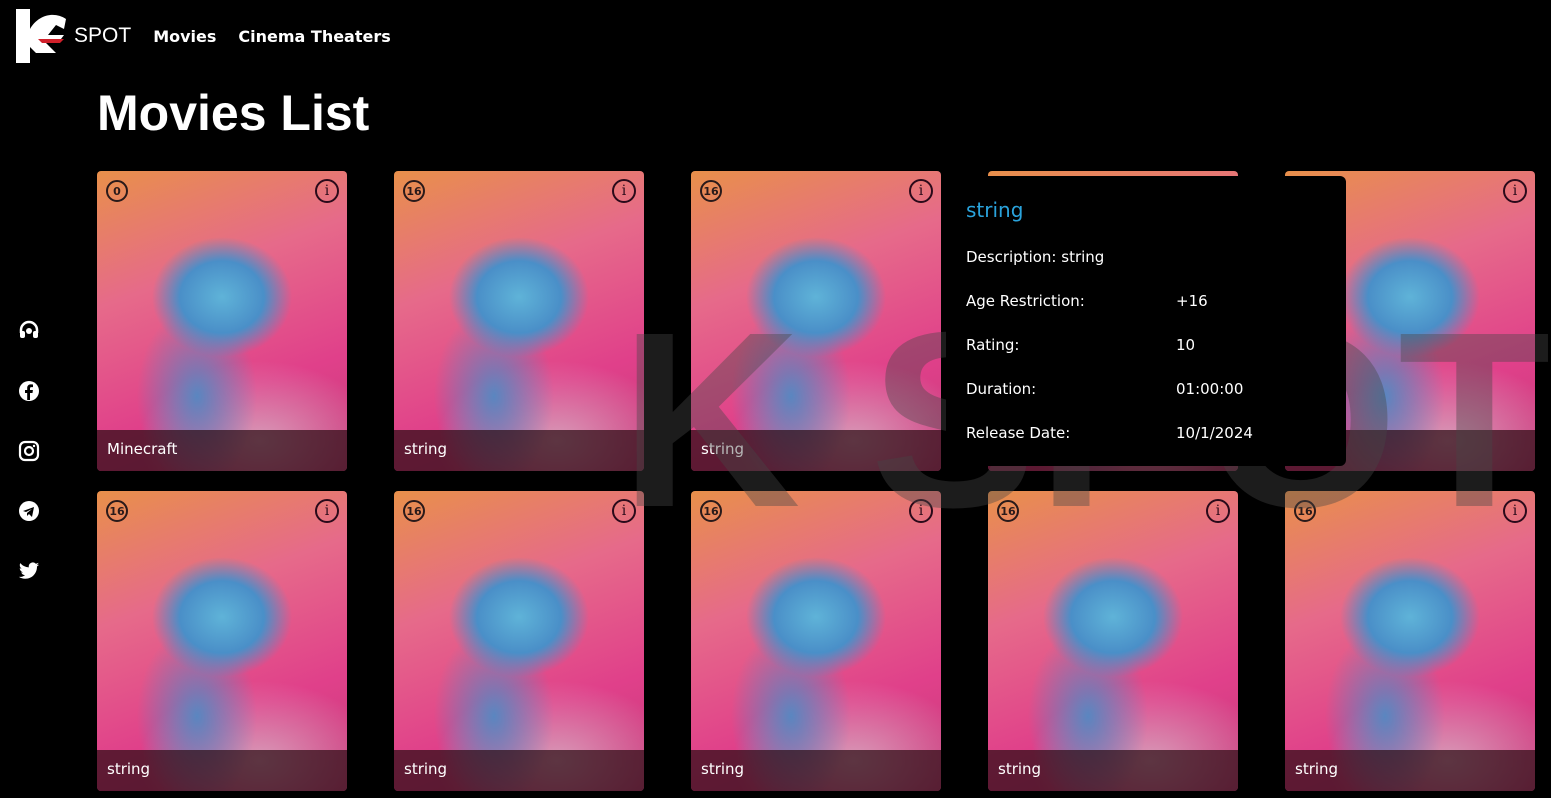 This screenshot has width=1551, height=798. What do you see at coordinates (1035, 257) in the screenshot?
I see `description-text: Description: string` at bounding box center [1035, 257].